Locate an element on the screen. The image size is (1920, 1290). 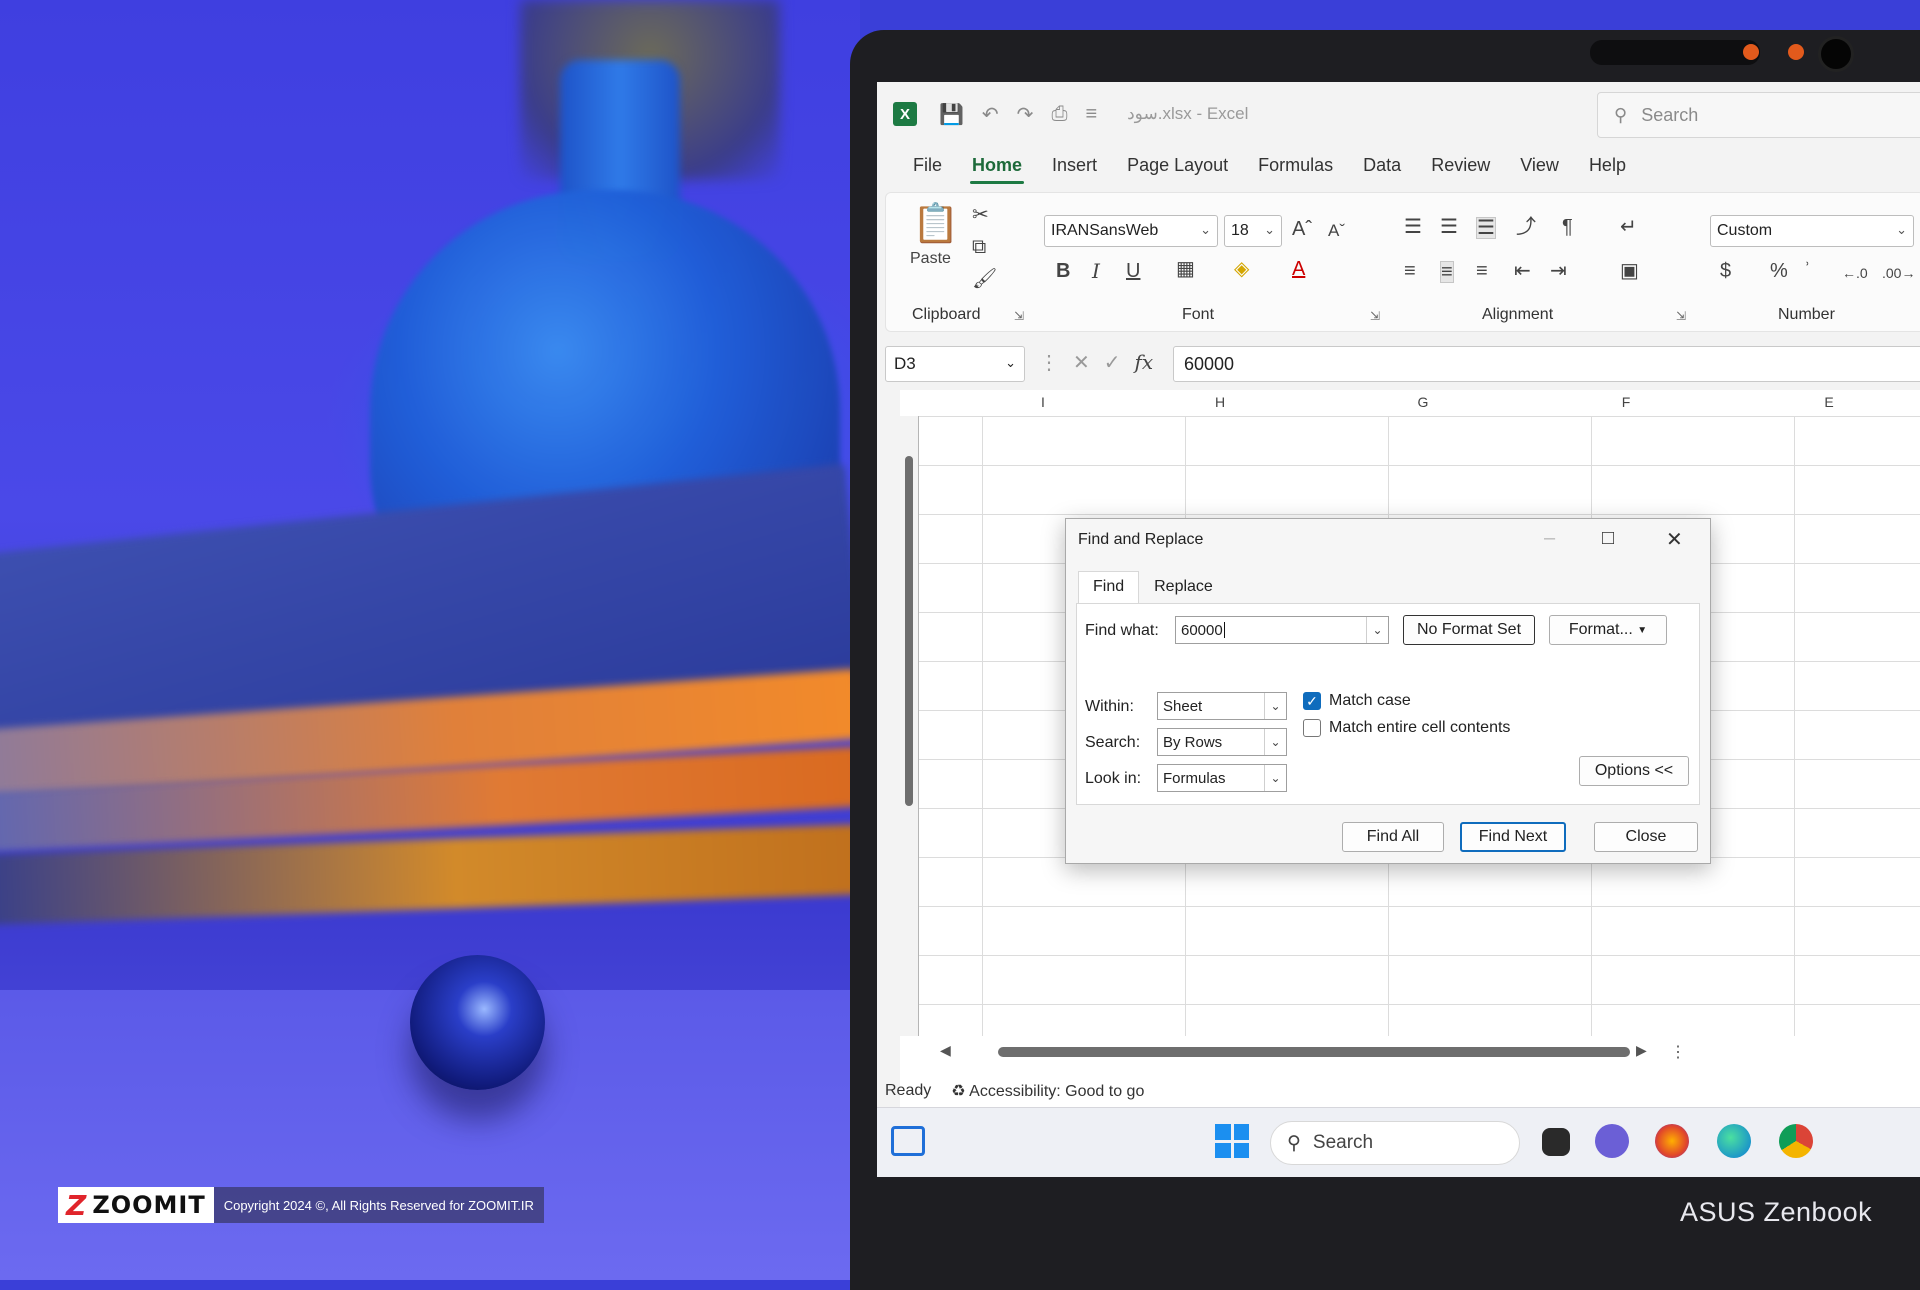
font-name-value: IRANSansWeb is located at coordinates (1105, 230).